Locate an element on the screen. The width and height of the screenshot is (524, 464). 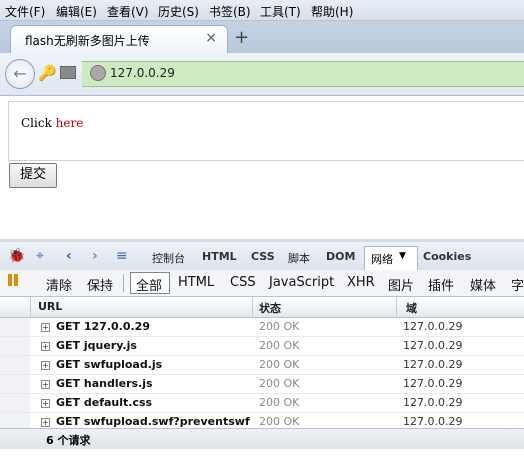
request-url: GET jquery.js is located at coordinates (96, 345).